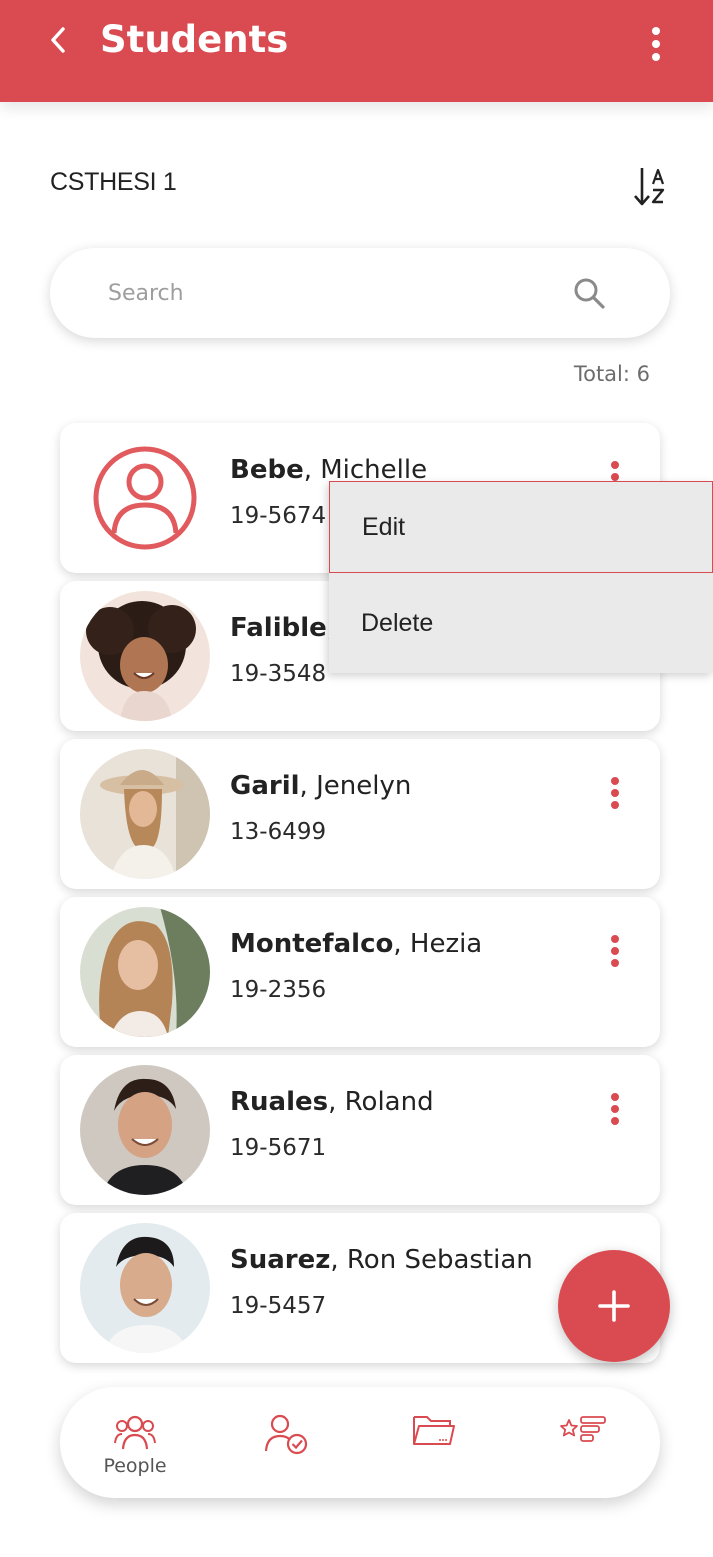  I want to click on default-avatar, so click(145, 498).